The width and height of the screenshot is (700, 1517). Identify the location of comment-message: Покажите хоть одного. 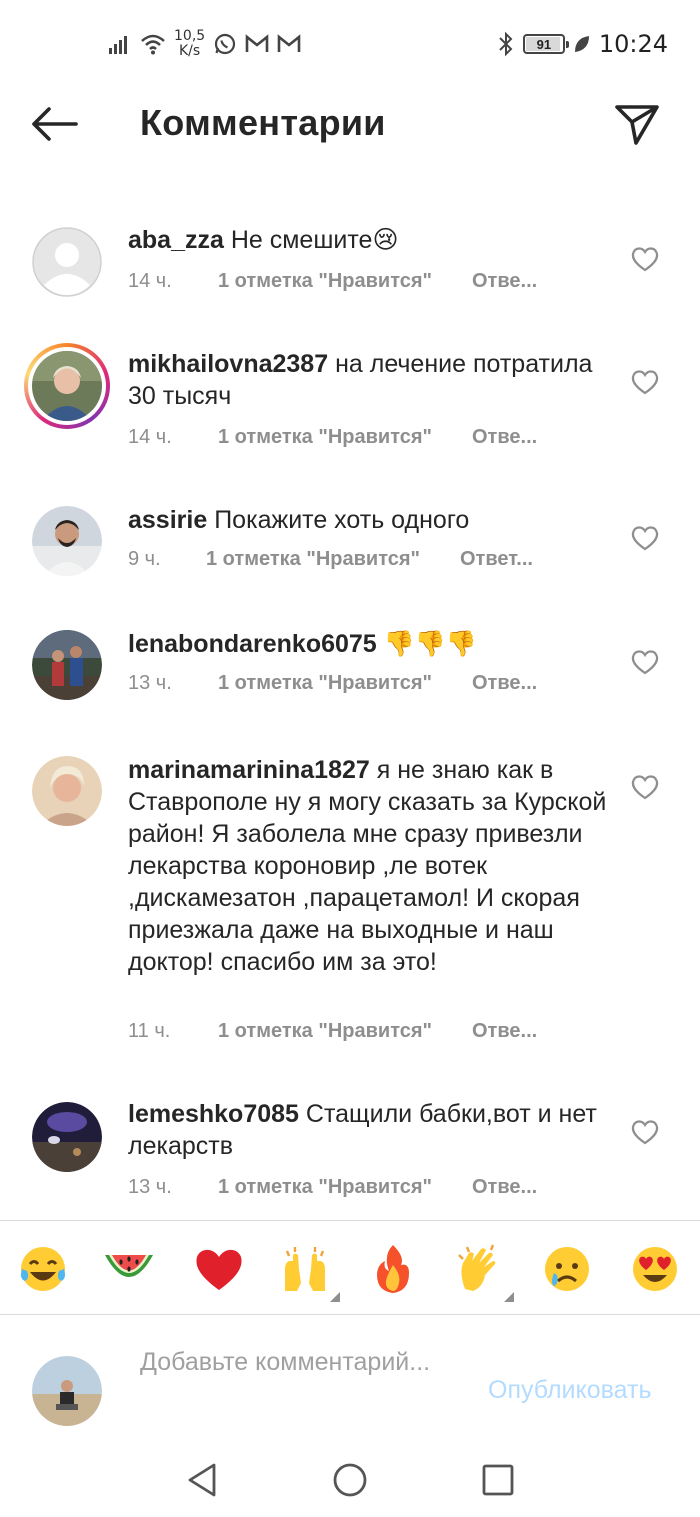
(342, 520).